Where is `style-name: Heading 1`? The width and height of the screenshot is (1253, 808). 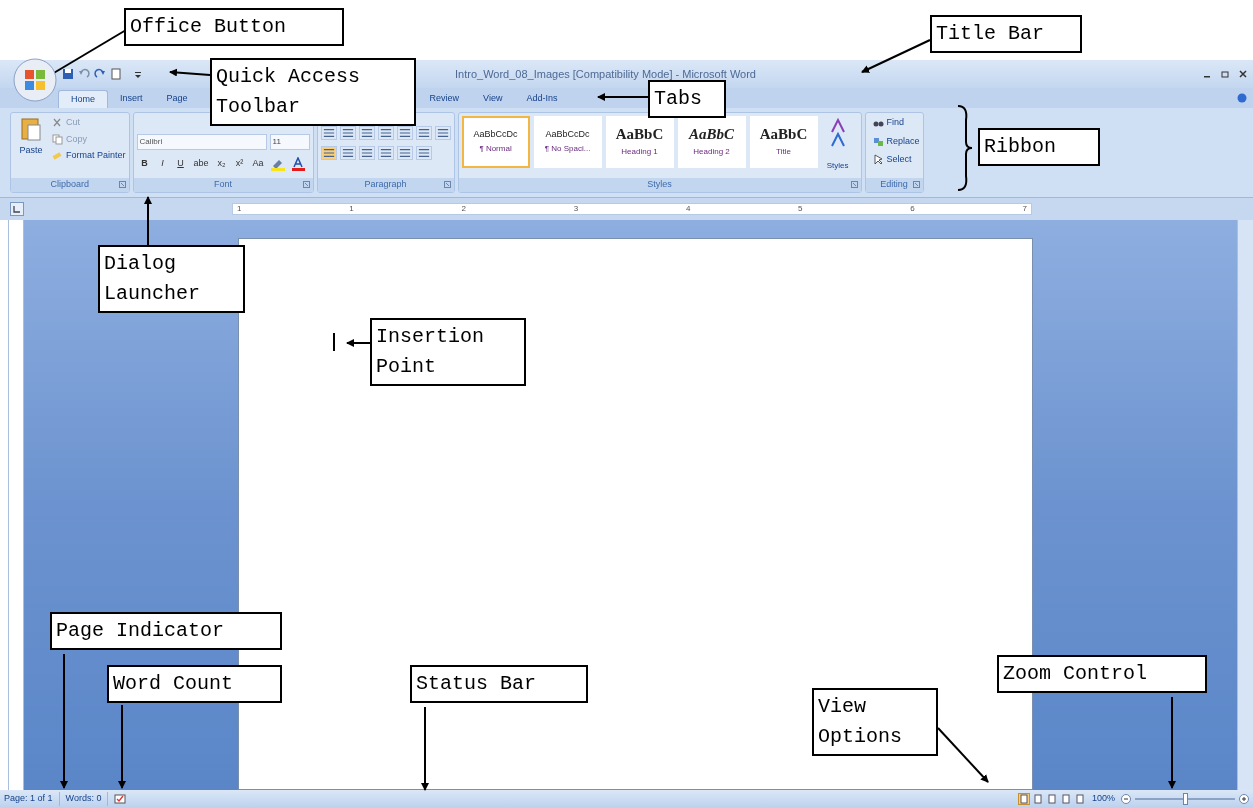 style-name: Heading 1 is located at coordinates (639, 151).